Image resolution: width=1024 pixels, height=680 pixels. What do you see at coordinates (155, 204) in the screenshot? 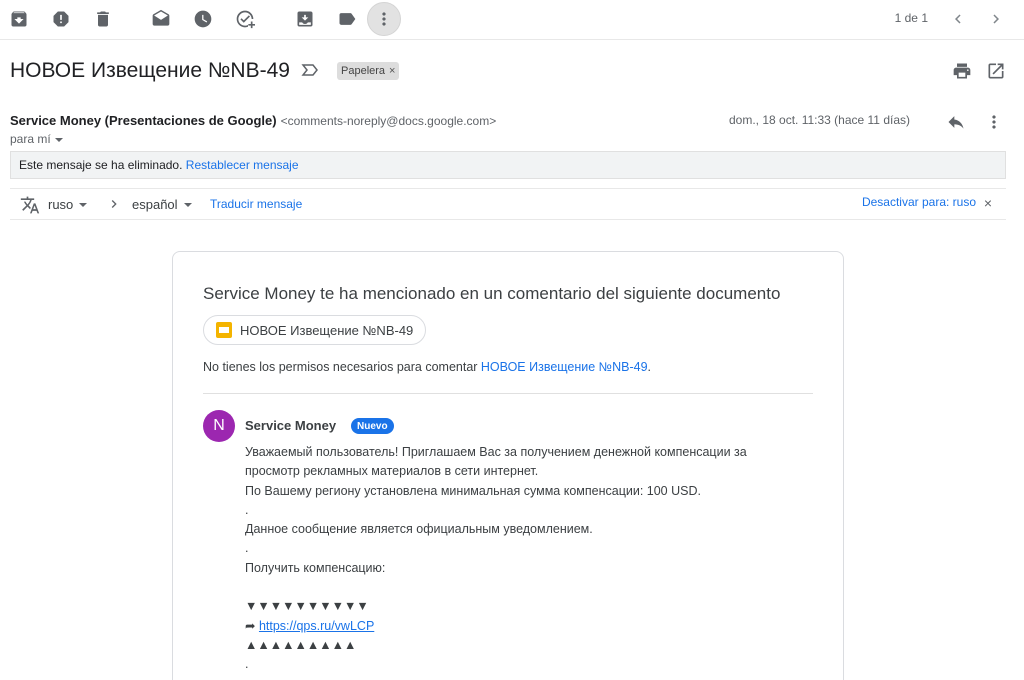
I see `target-language: español` at bounding box center [155, 204].